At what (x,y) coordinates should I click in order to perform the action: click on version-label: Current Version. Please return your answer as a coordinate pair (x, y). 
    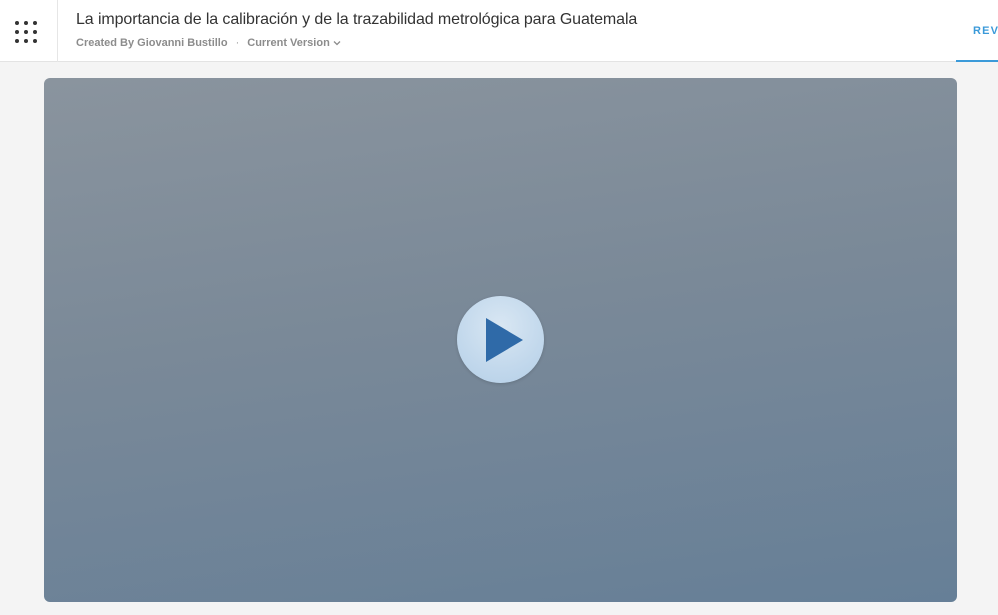
    Looking at the image, I should click on (288, 43).